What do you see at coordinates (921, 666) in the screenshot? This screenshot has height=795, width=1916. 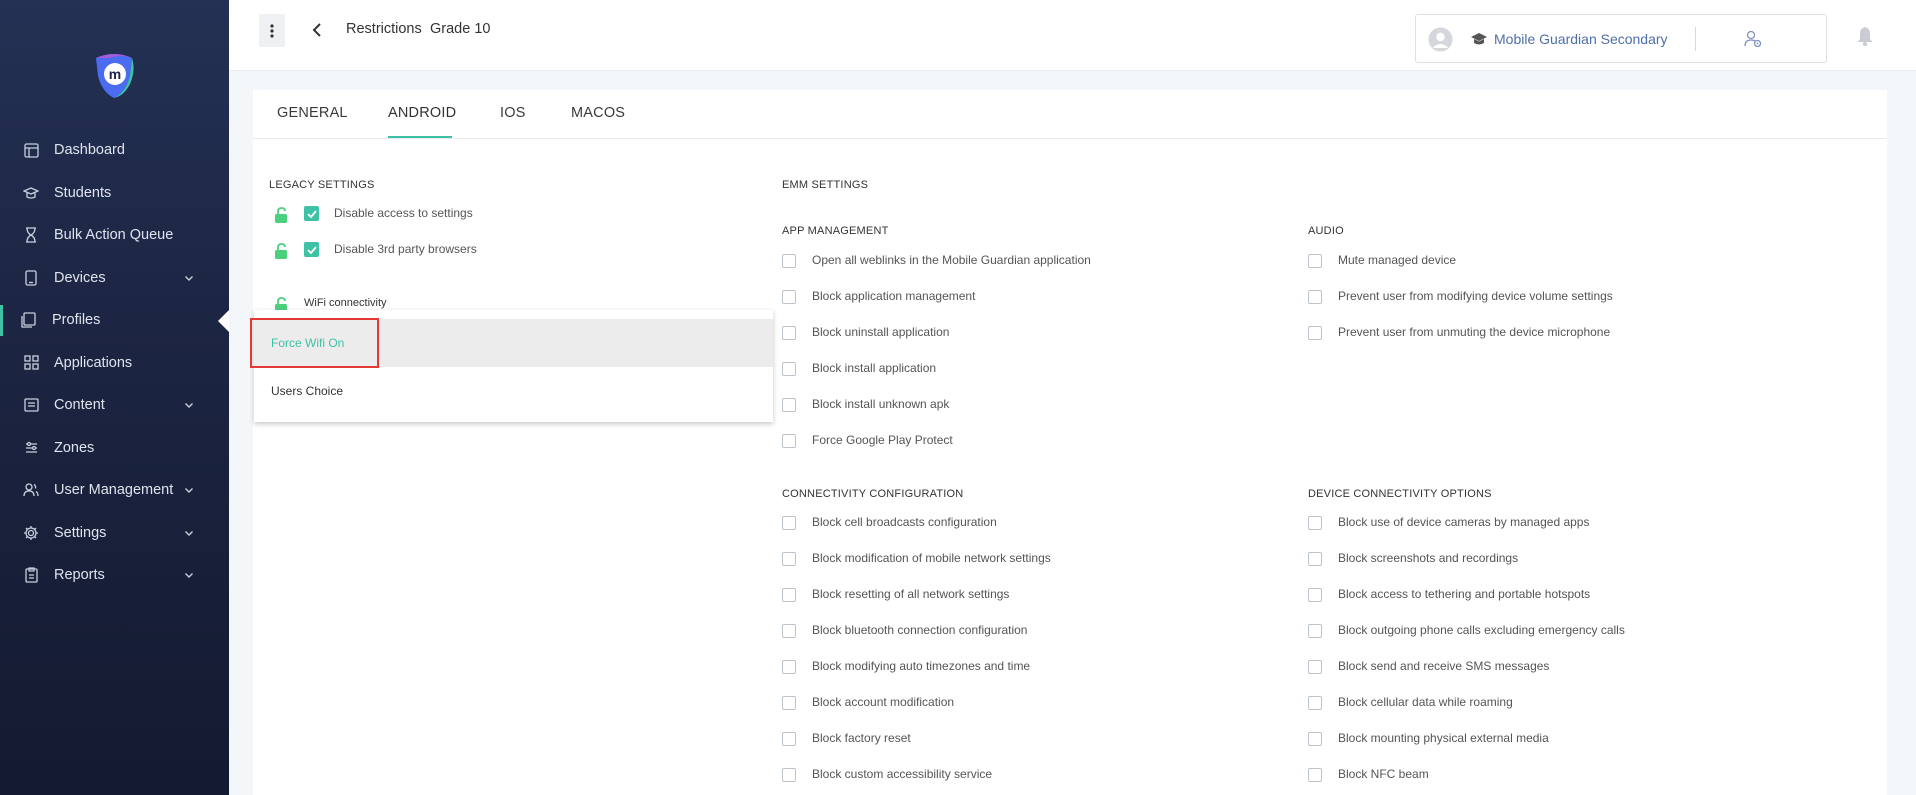 I see `option-label: Block modifying auto timezones and time` at bounding box center [921, 666].